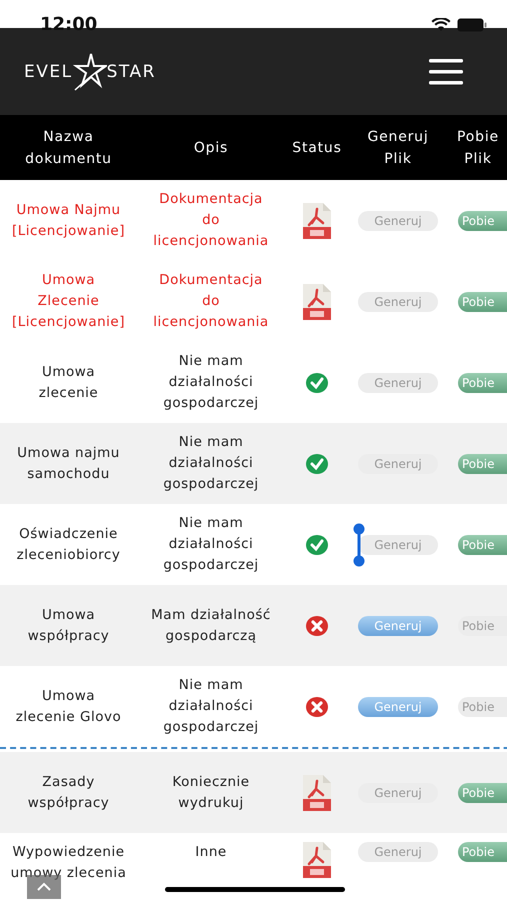  Describe the element at coordinates (359, 544) in the screenshot. I see `text-selection-handle-icon` at that location.